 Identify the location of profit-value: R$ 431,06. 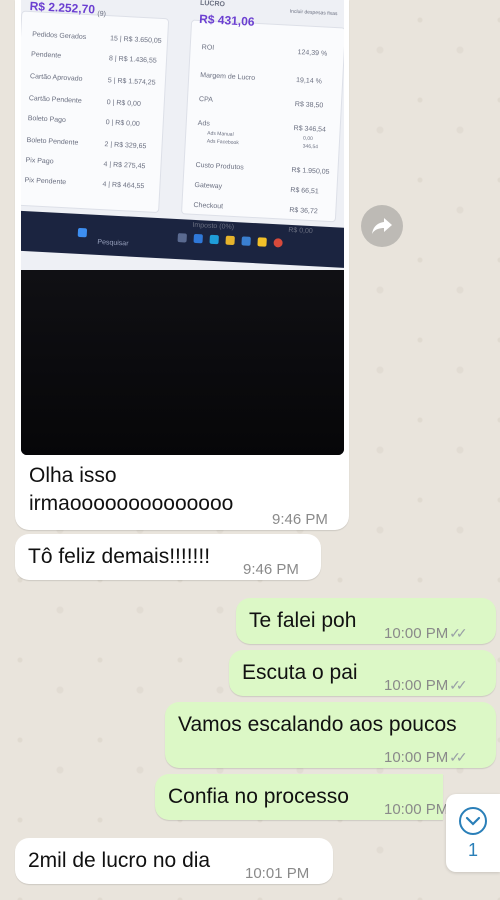
(226, 20).